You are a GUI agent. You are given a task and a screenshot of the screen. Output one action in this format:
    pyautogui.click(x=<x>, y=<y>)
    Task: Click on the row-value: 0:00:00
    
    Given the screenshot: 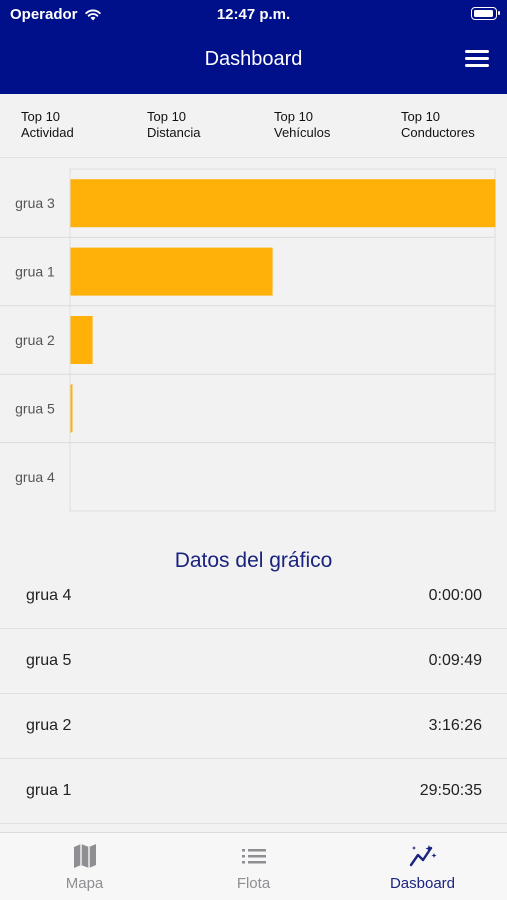 What is the action you would take?
    pyautogui.click(x=455, y=595)
    